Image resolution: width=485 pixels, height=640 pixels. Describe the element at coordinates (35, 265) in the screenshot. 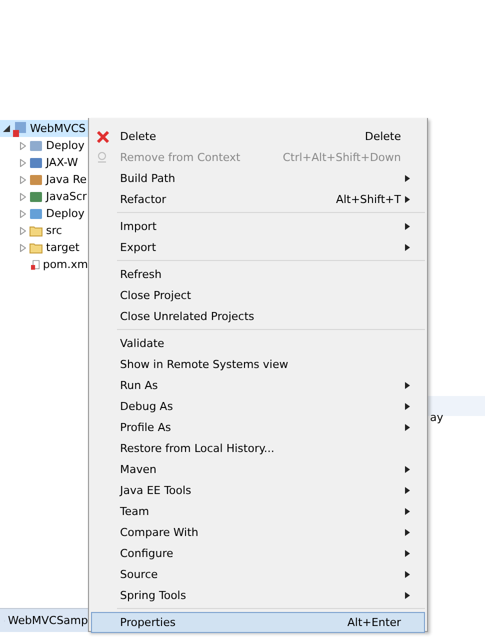

I see `xml-file-icon` at that location.